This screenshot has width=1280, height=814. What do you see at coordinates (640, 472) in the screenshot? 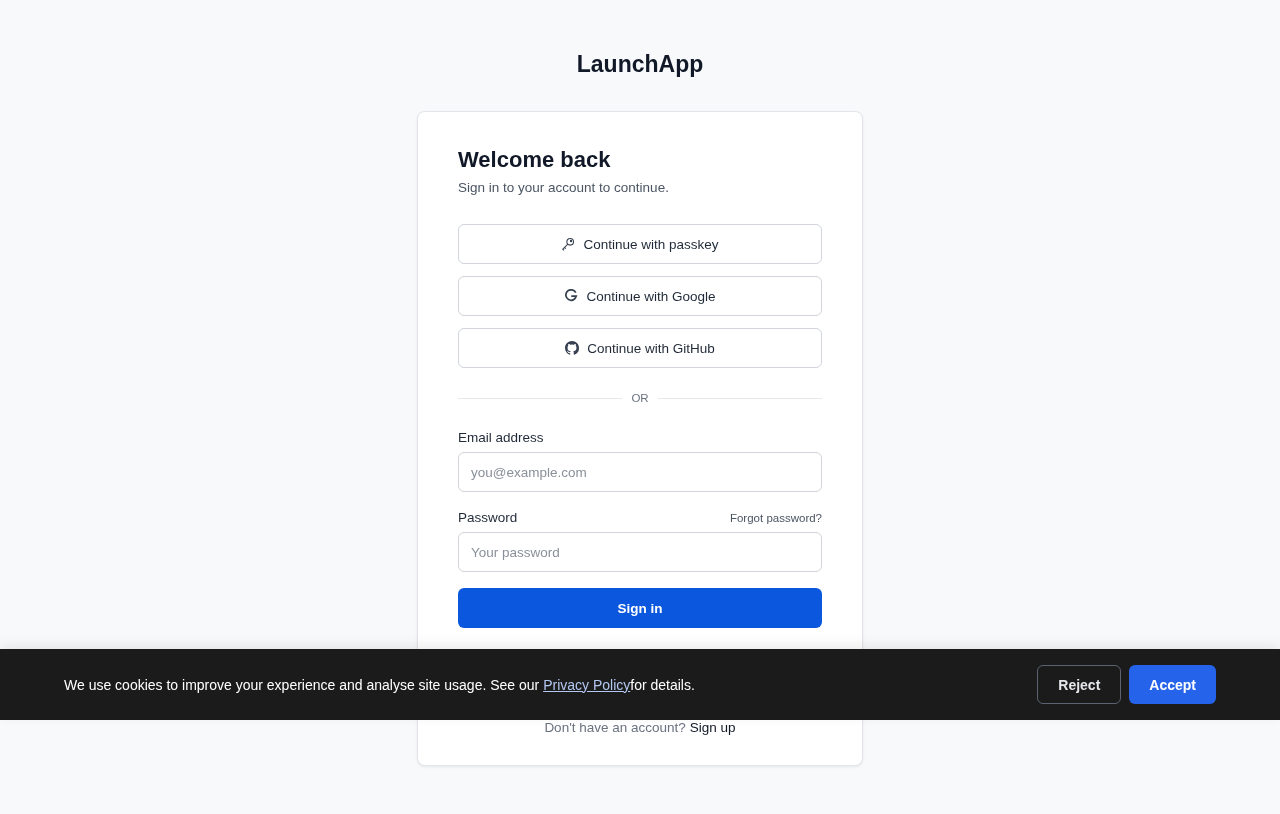
I see `email-field: you@example.com` at bounding box center [640, 472].